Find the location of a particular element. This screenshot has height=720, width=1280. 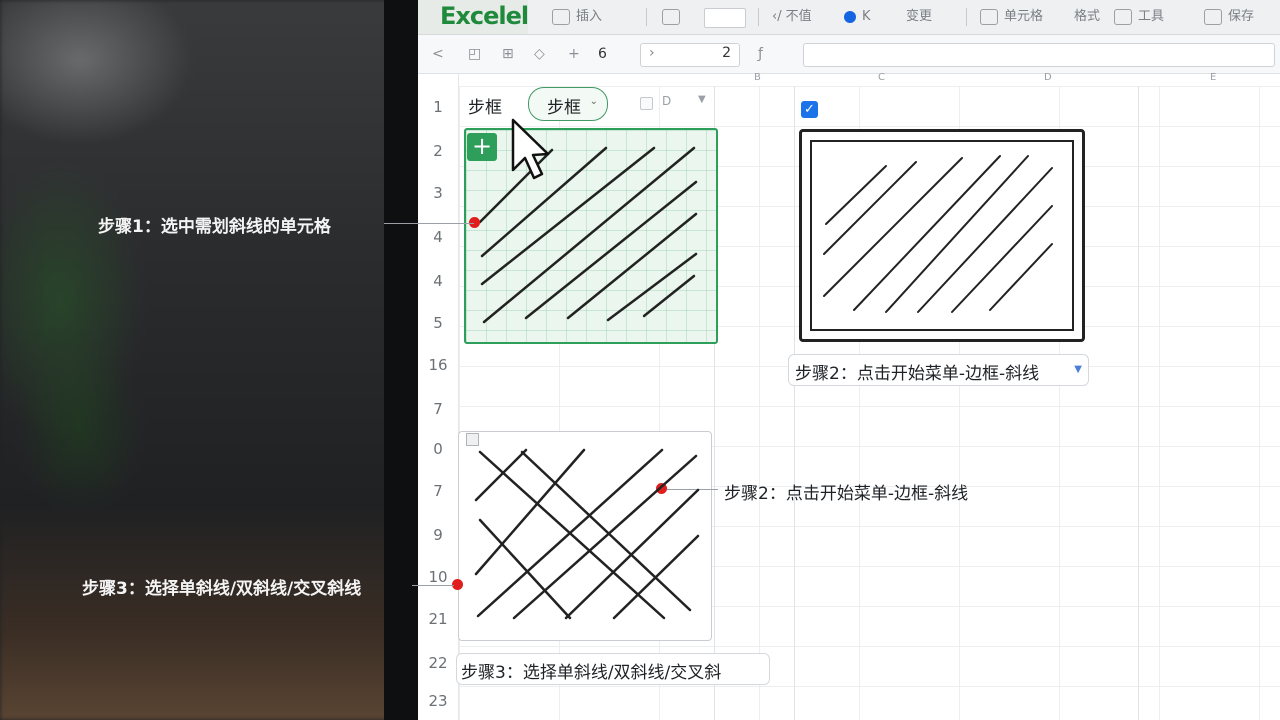

step1-annotation: 步骤1：选中需划斜线的单元格 is located at coordinates (214, 227).